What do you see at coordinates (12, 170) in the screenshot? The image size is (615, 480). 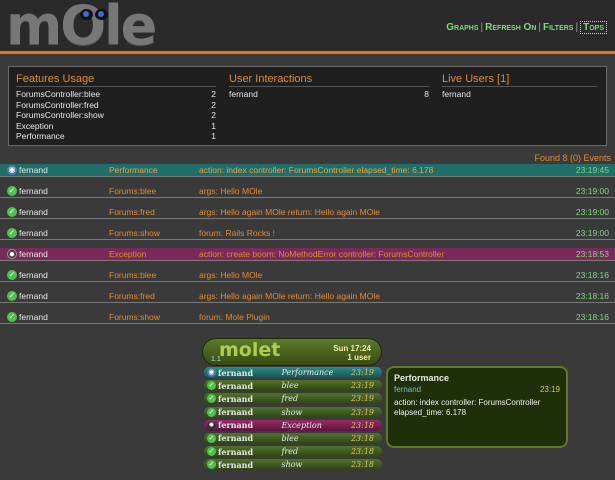 I see `globe-icon: ◉` at bounding box center [12, 170].